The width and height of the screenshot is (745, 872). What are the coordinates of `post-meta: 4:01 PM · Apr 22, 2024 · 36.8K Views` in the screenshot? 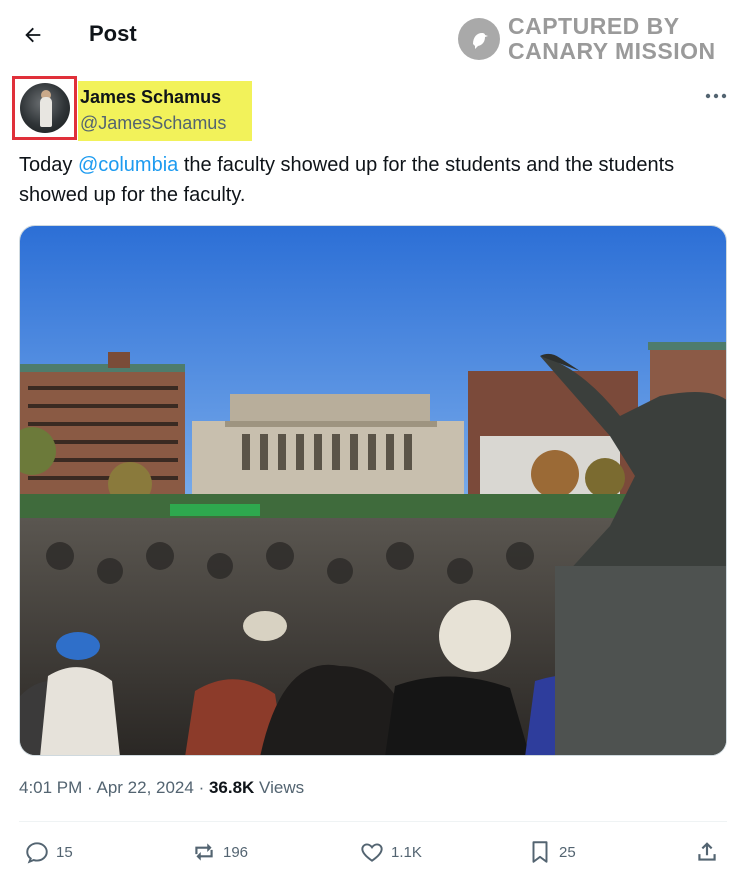 It's located at (161, 788).